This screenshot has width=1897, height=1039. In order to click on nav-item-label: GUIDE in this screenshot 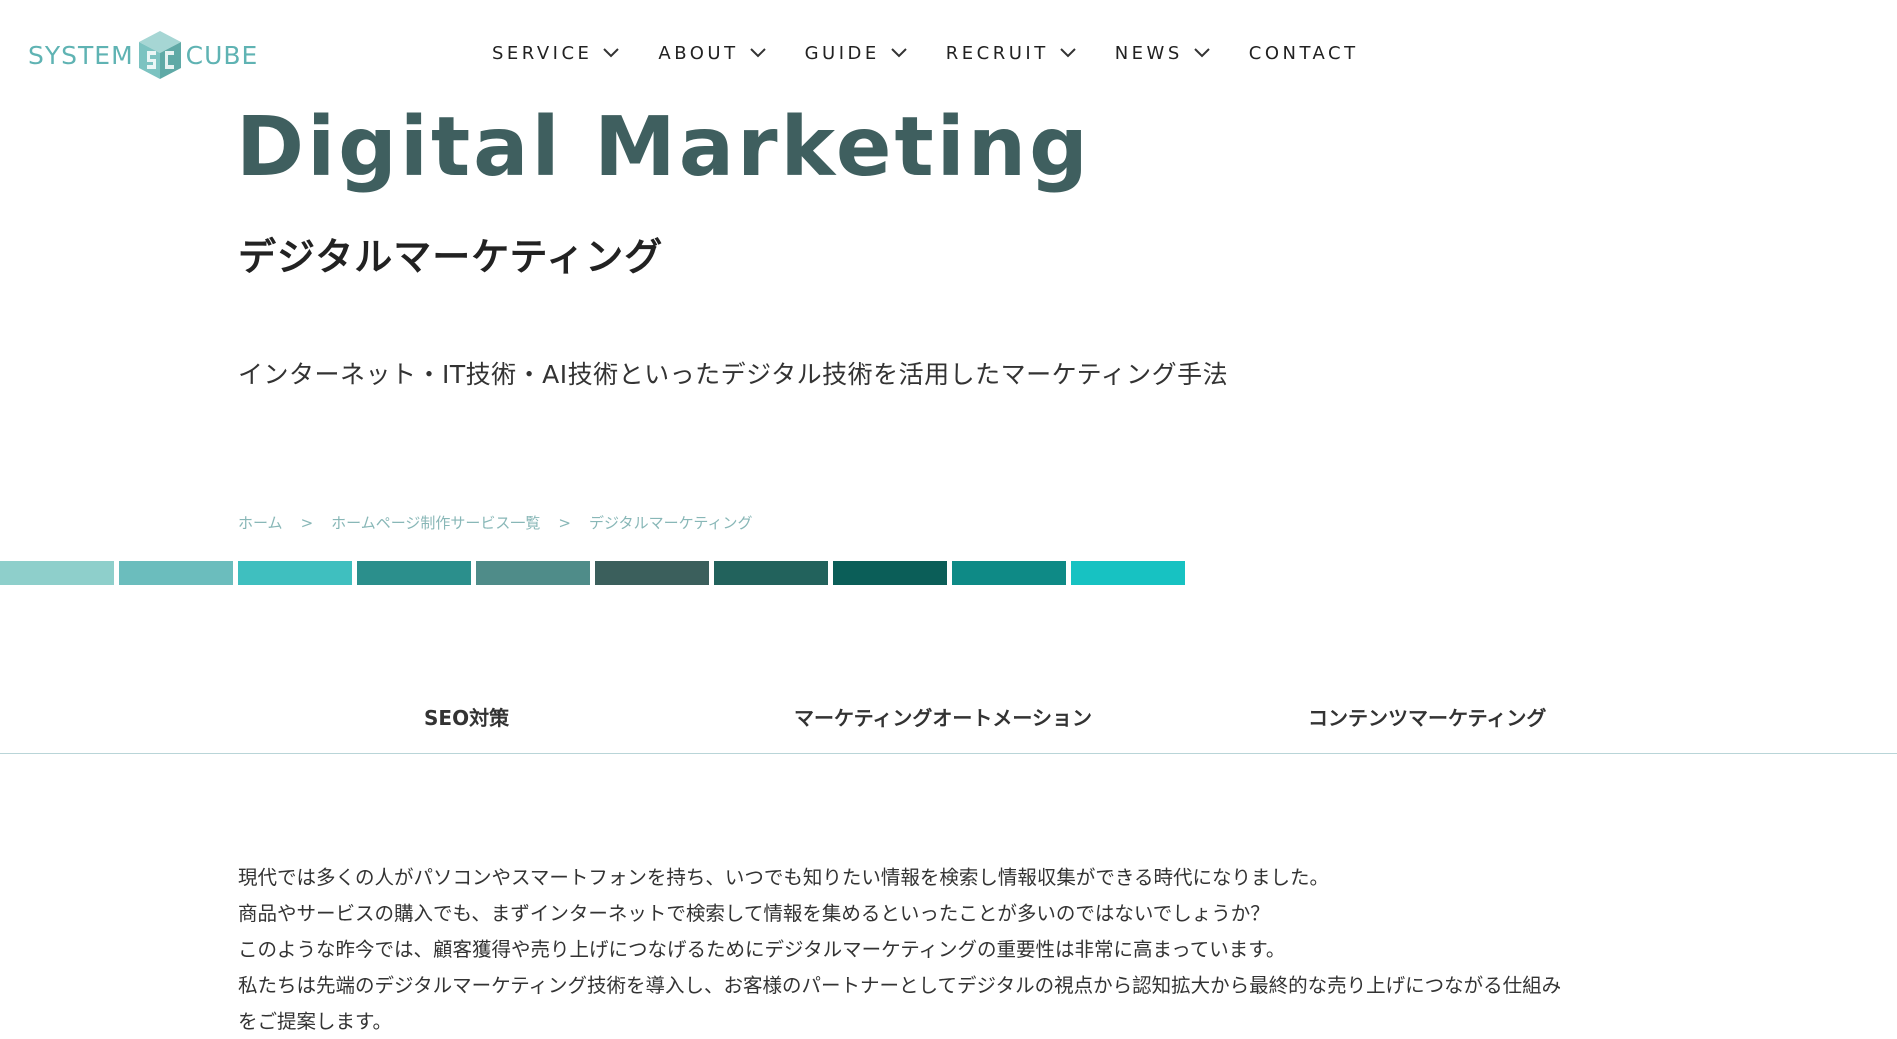, I will do `click(842, 53)`.